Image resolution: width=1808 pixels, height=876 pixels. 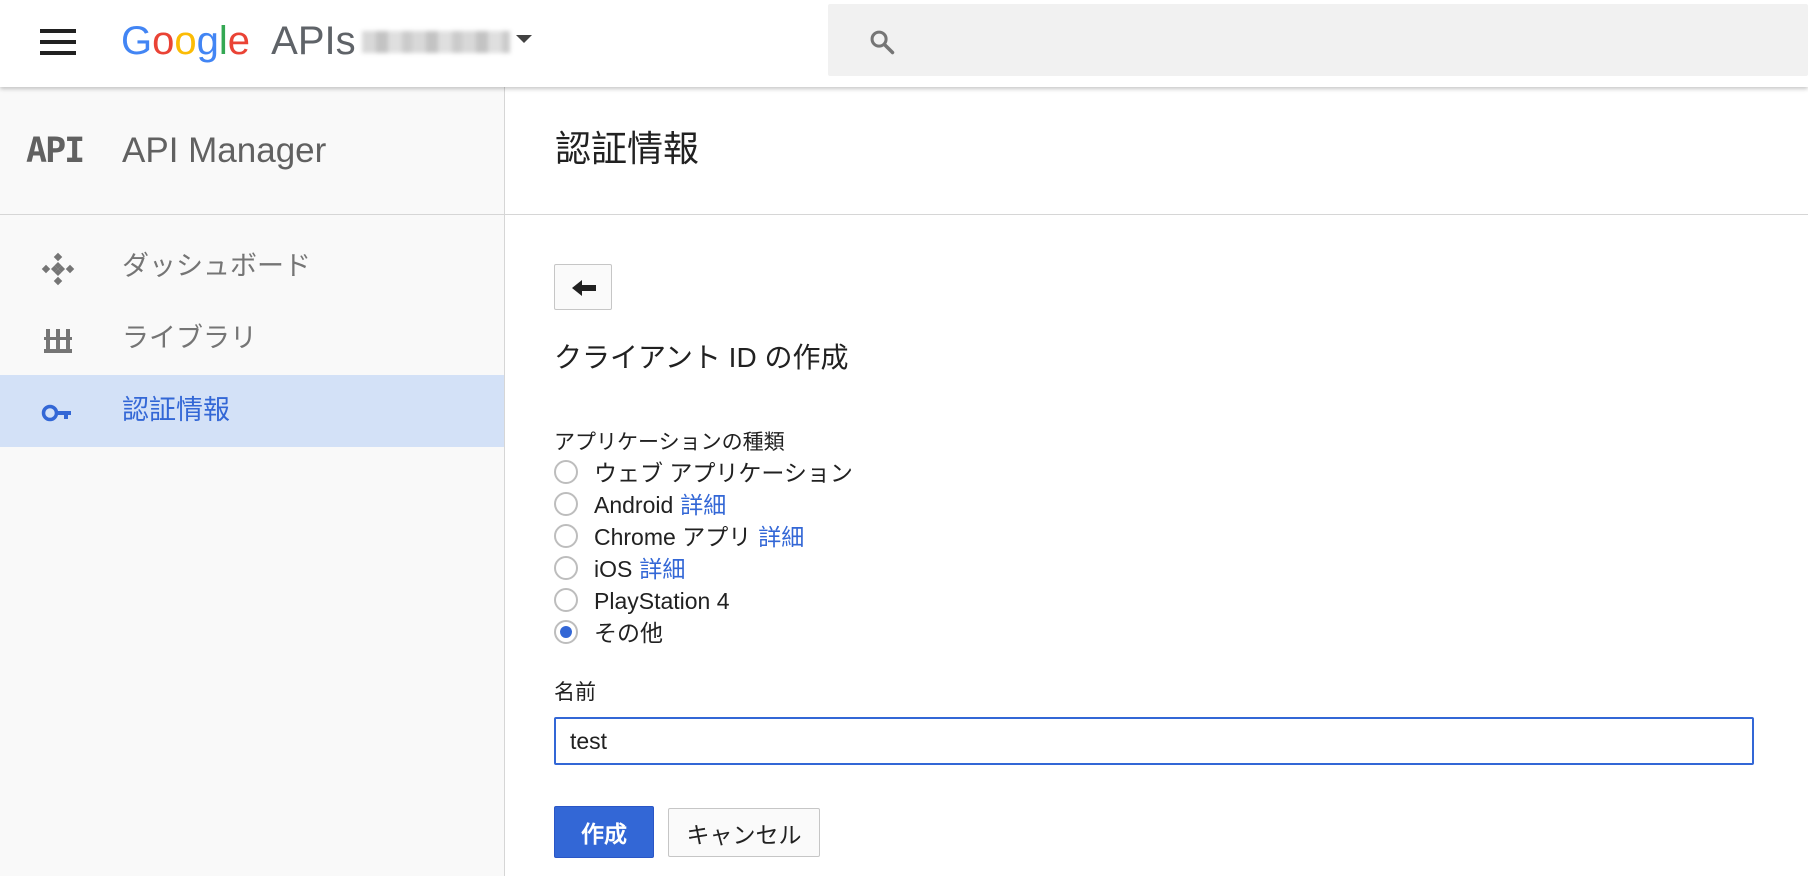 I want to click on sidebar-item-dashboard: ダッシュボード, so click(x=252, y=267).